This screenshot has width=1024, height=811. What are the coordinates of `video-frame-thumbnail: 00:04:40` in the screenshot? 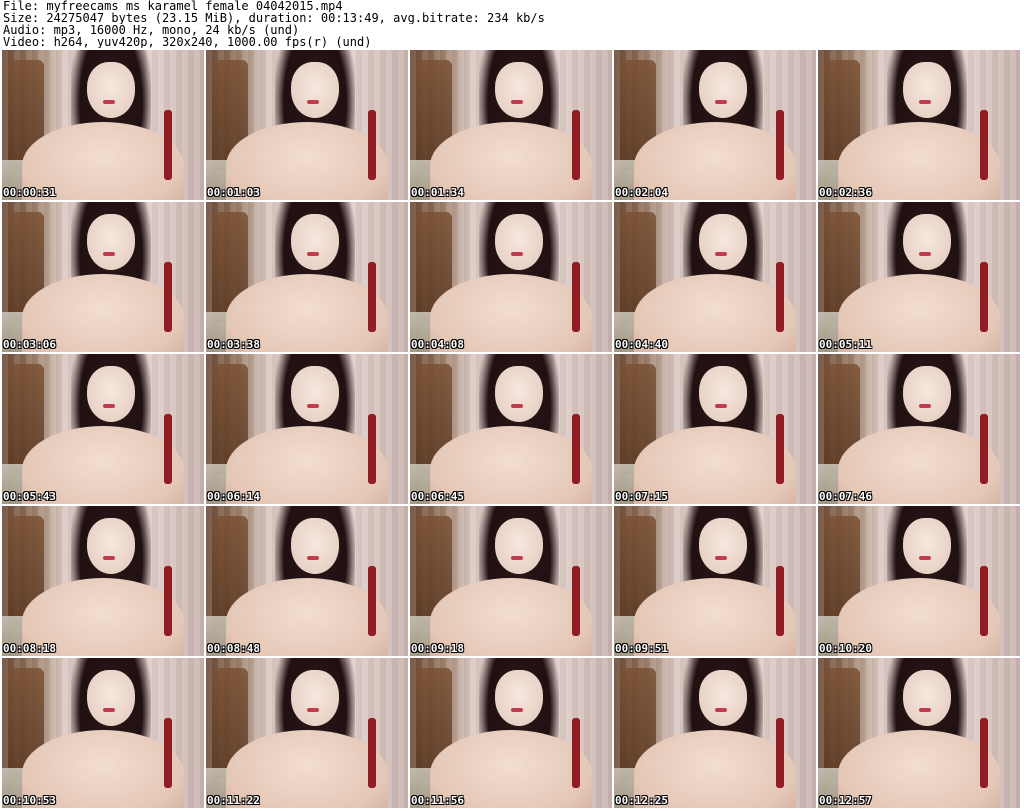 It's located at (715, 277).